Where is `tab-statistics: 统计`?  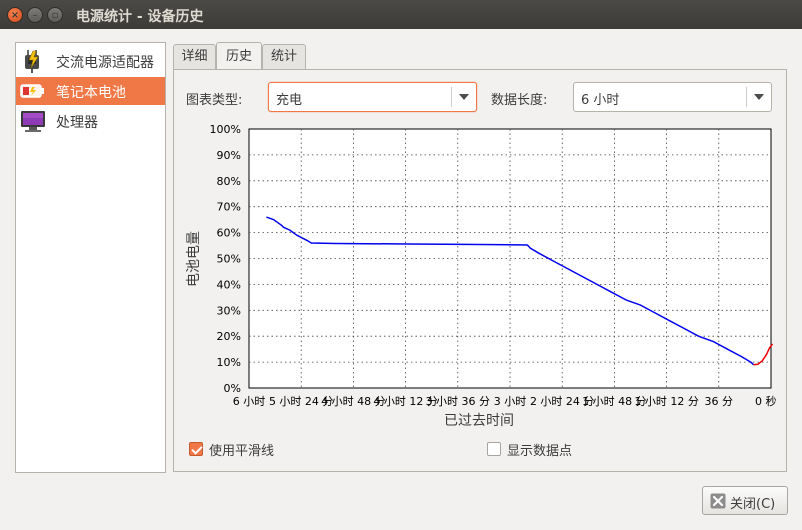
tab-statistics: 统计 is located at coordinates (284, 57).